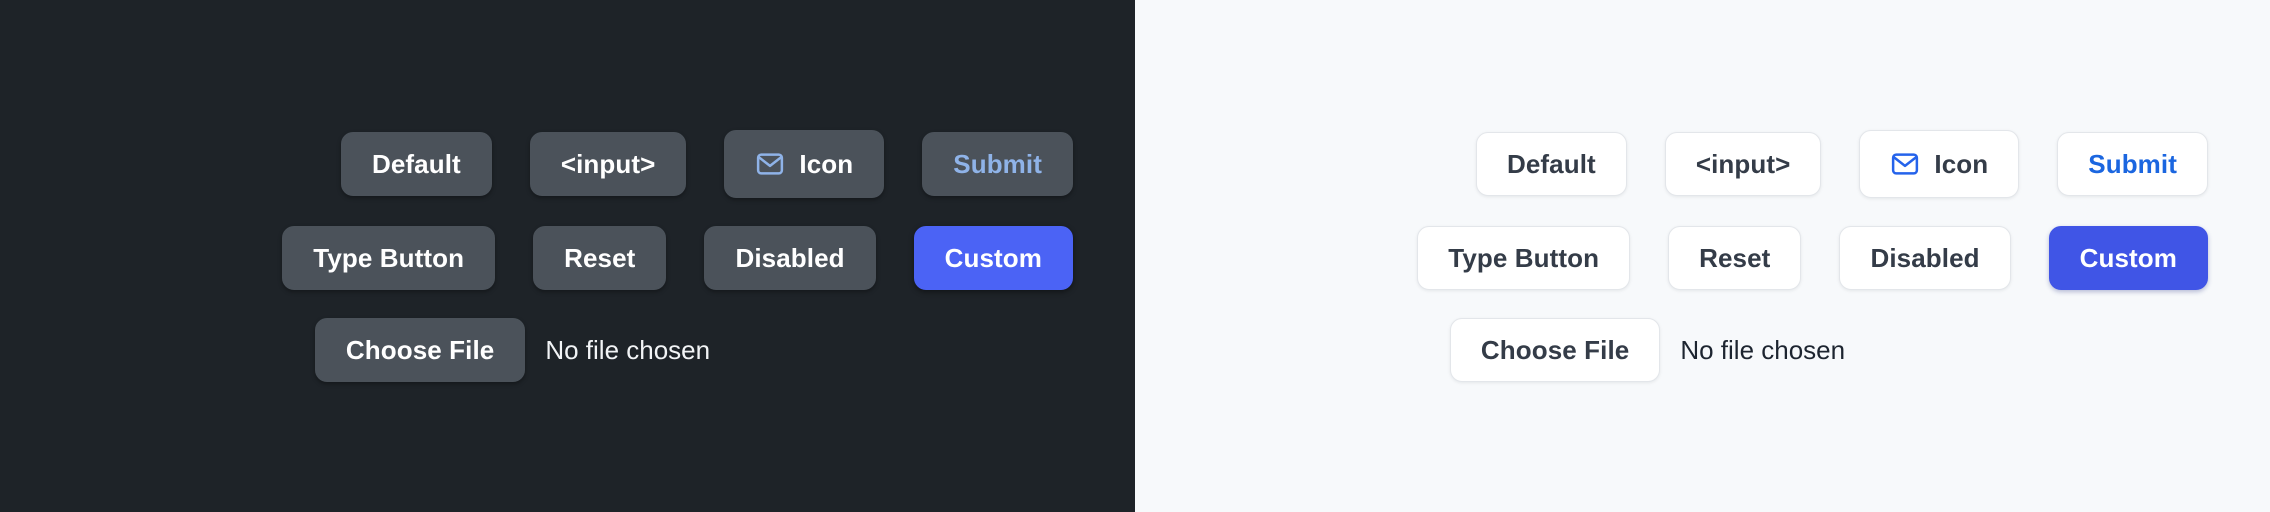 The height and width of the screenshot is (512, 2270). I want to click on dark-button-row-1: Default <input> Icon Submit, so click(536, 164).